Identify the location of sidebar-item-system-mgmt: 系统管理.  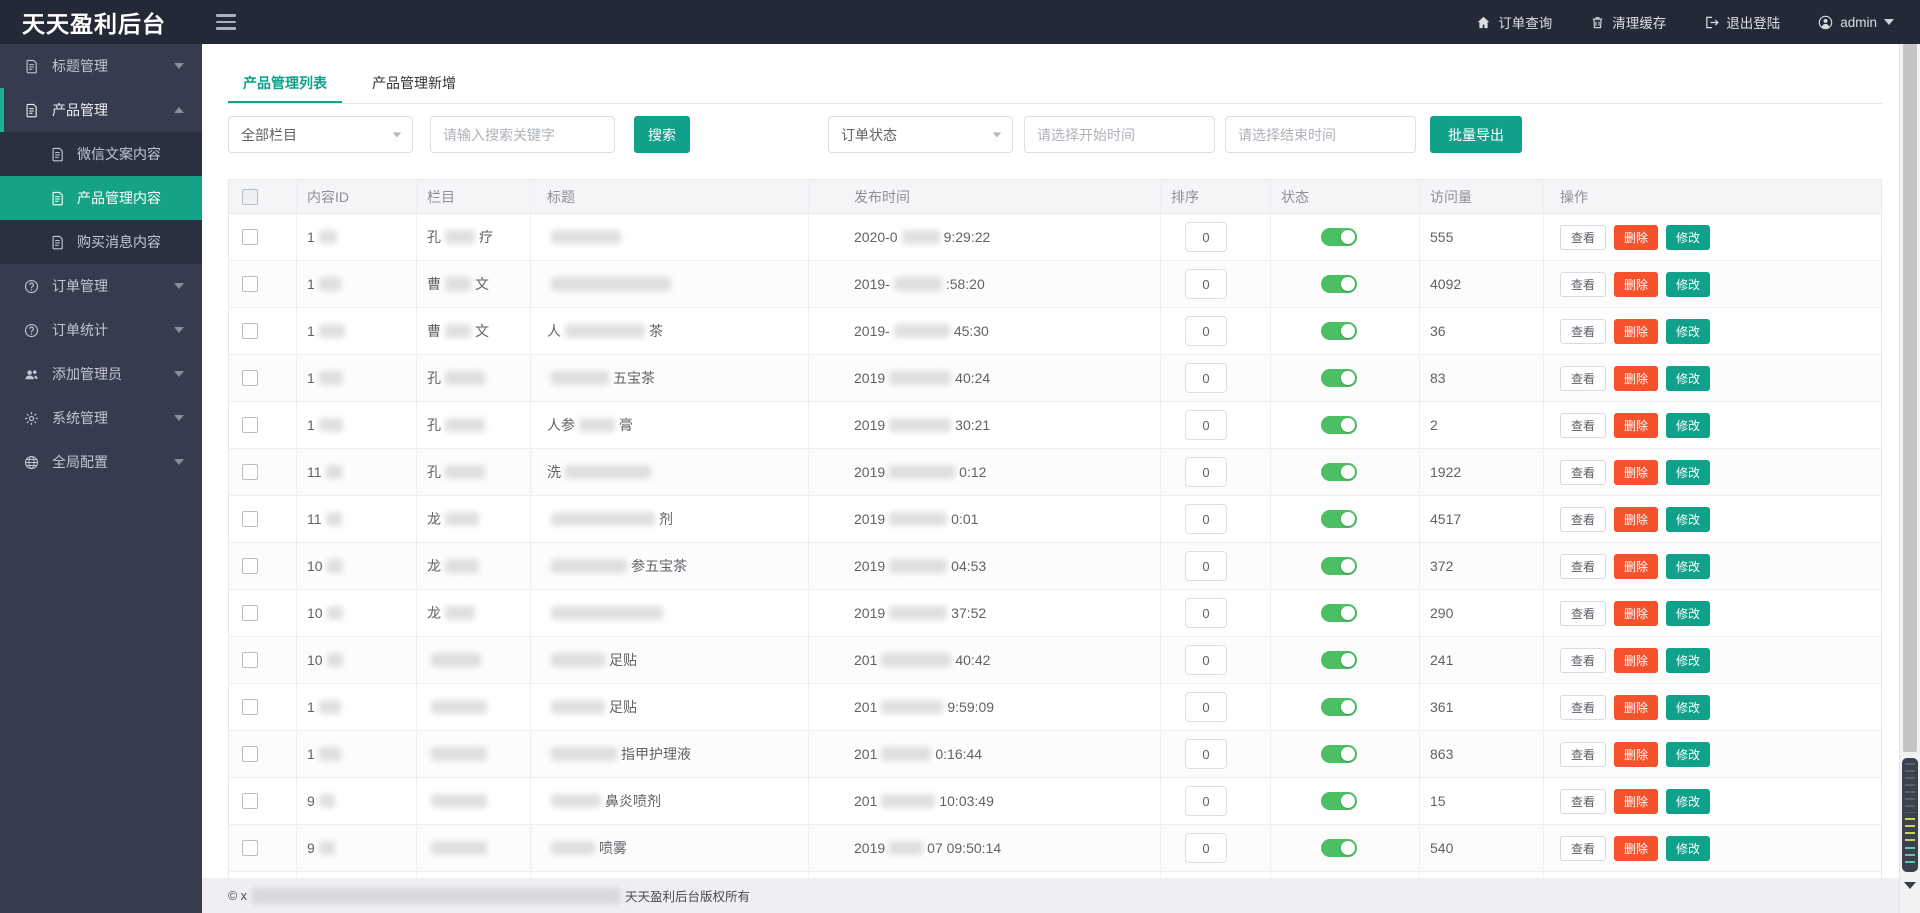
(101, 418).